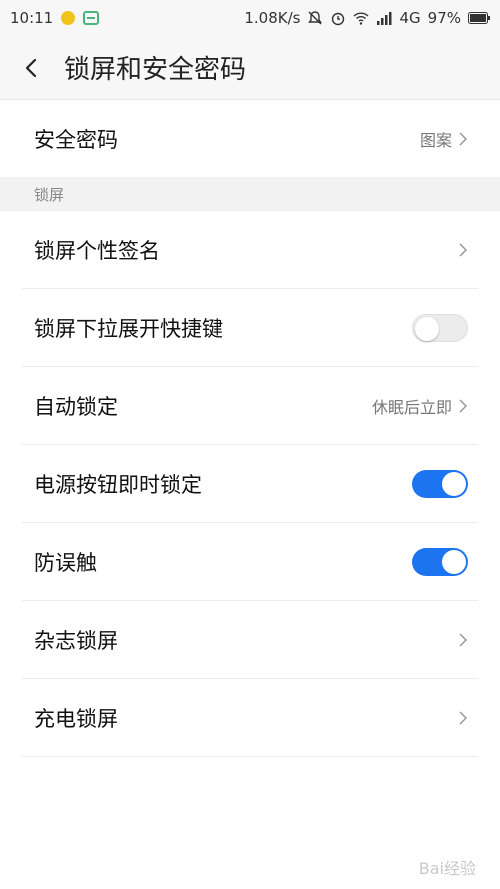 This screenshot has height=889, width=500. I want to click on power-lock-row: 电源按钮即时锁定, so click(250, 484).